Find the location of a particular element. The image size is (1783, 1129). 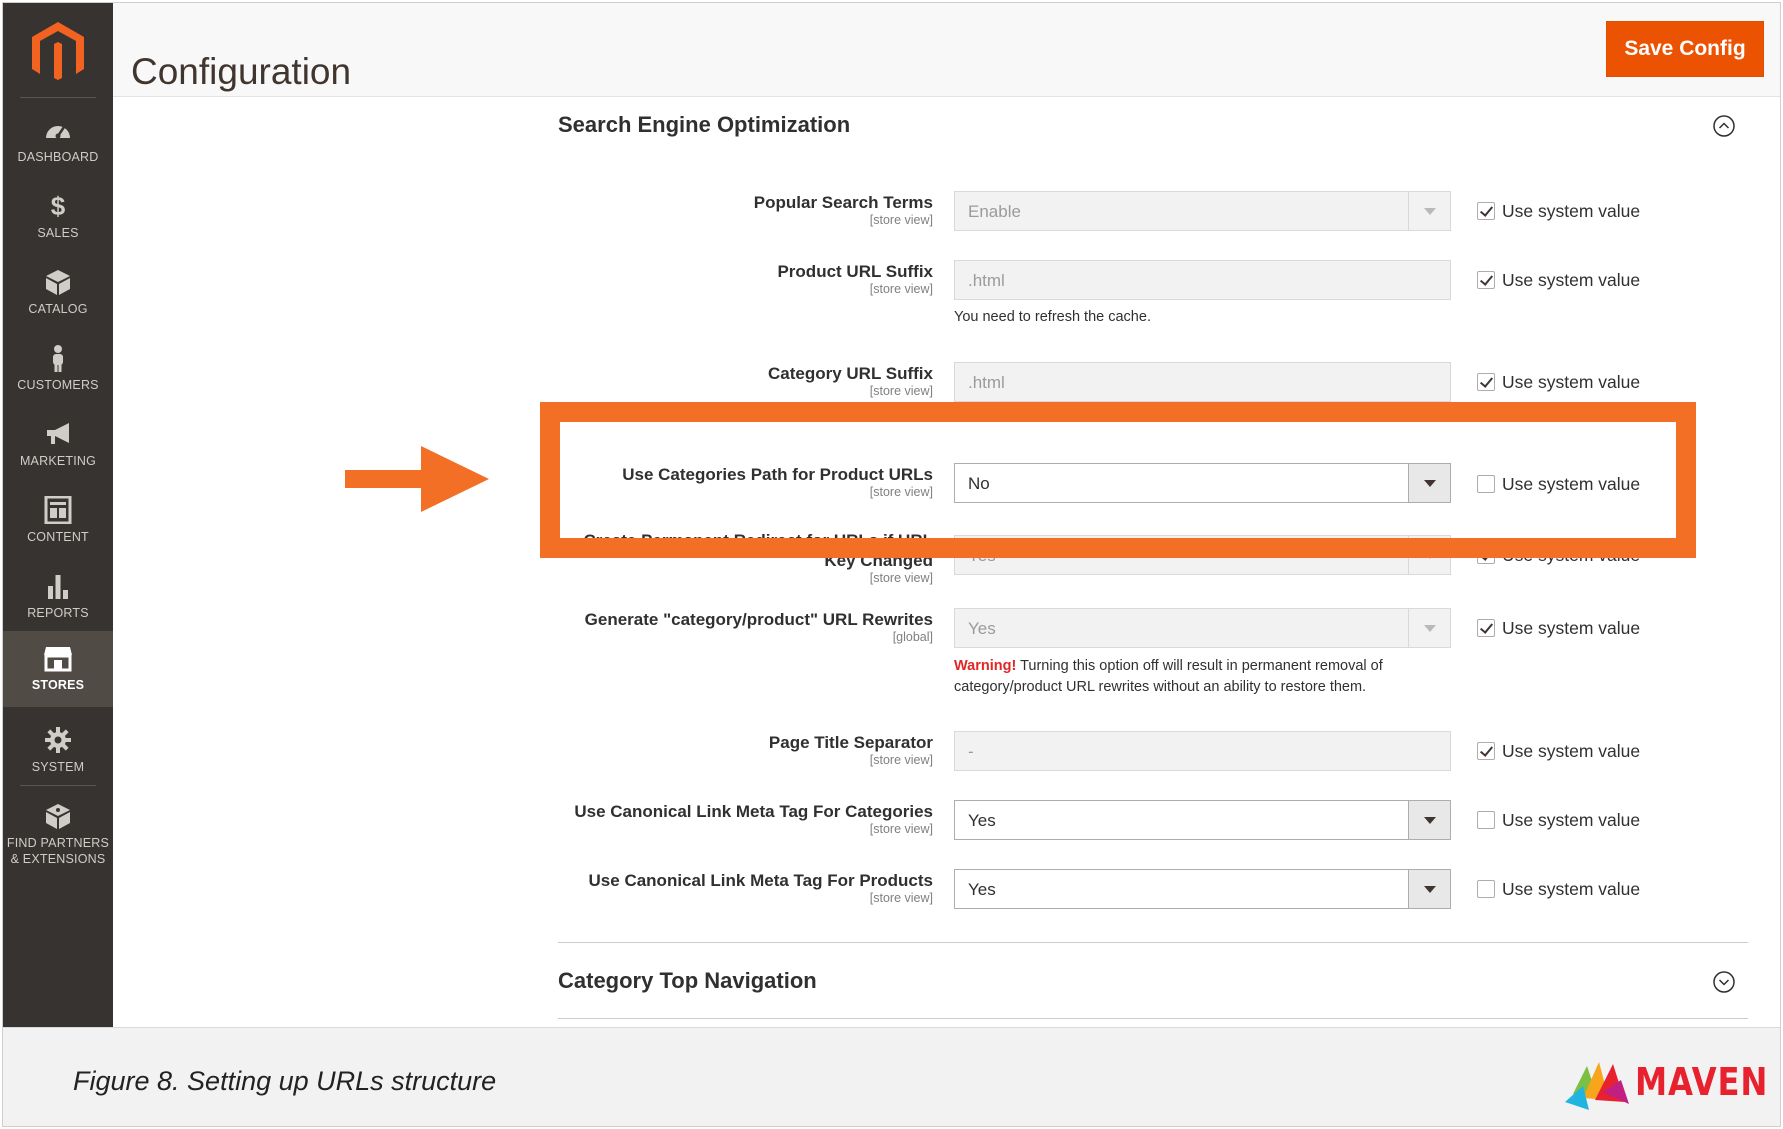

sidebar-item-catalog: CATALOG is located at coordinates (58, 293).